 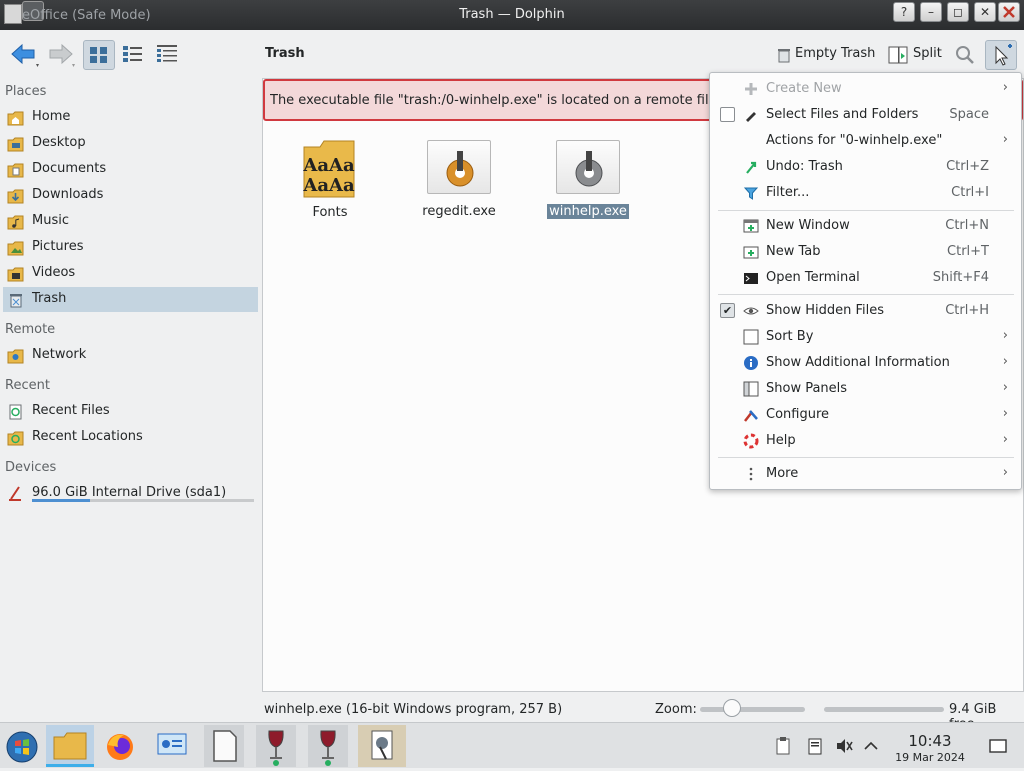 What do you see at coordinates (70, 746) in the screenshot?
I see `taskbar-dolphin` at bounding box center [70, 746].